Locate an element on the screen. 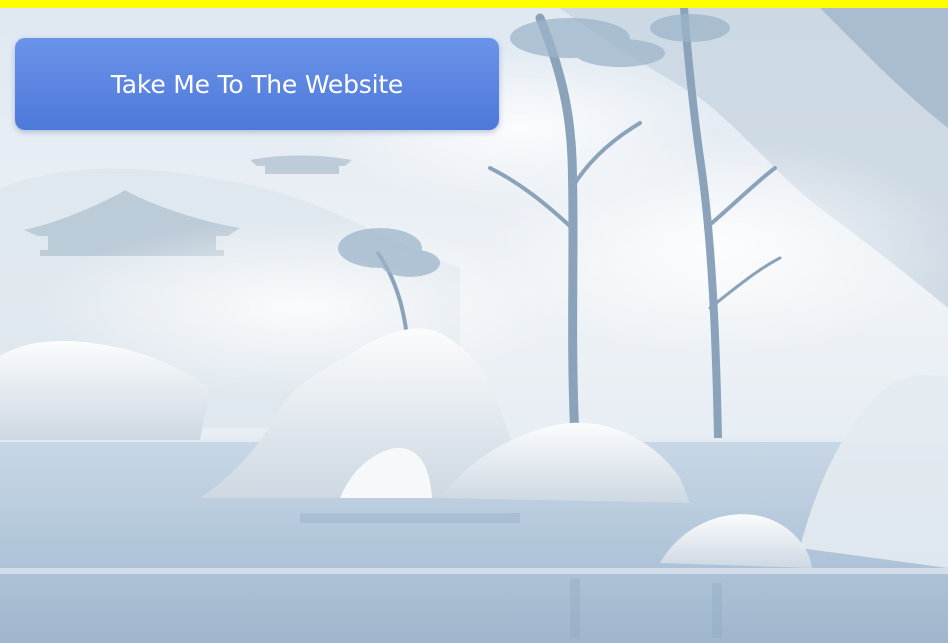  take-me-to-website-button: Take Me To The Website is located at coordinates (257, 84).